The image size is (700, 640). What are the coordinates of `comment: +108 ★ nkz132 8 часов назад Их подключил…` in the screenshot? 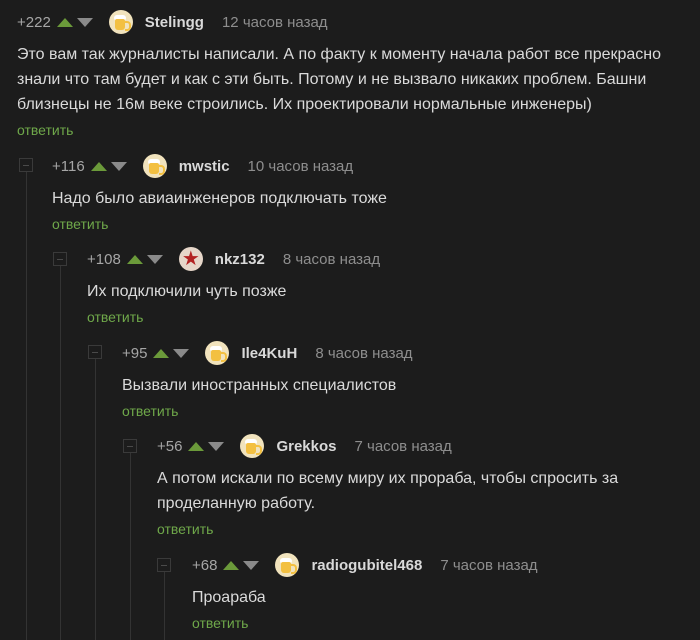 It's located at (393, 286).